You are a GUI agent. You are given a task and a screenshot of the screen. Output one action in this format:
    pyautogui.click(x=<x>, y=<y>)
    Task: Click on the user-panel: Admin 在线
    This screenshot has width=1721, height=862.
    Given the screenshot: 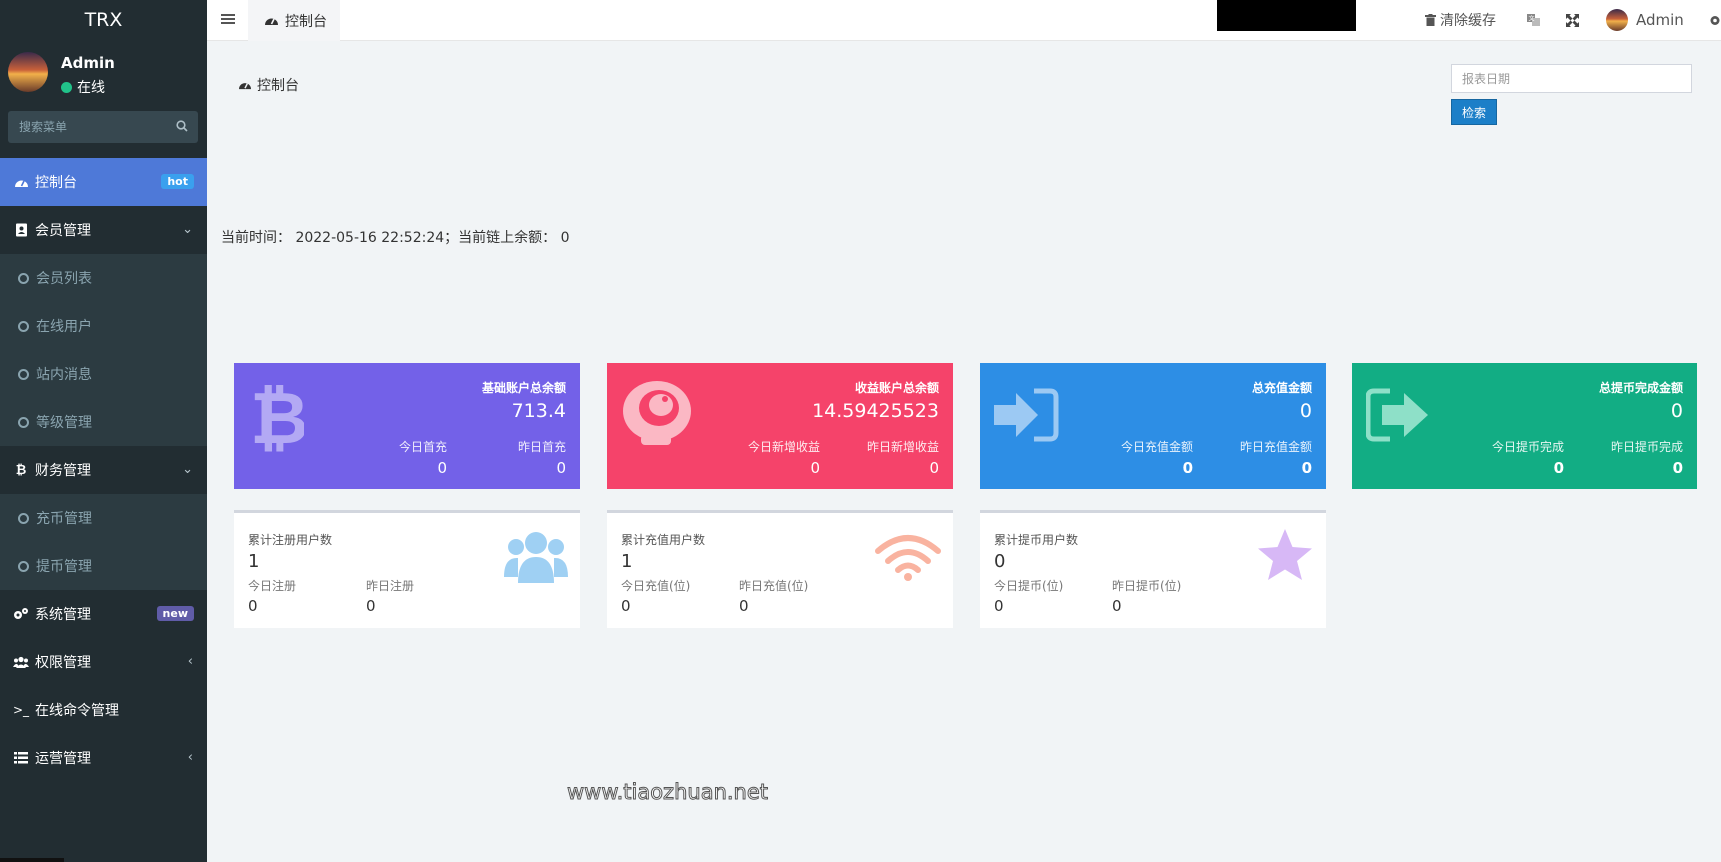 What is the action you would take?
    pyautogui.click(x=103, y=70)
    